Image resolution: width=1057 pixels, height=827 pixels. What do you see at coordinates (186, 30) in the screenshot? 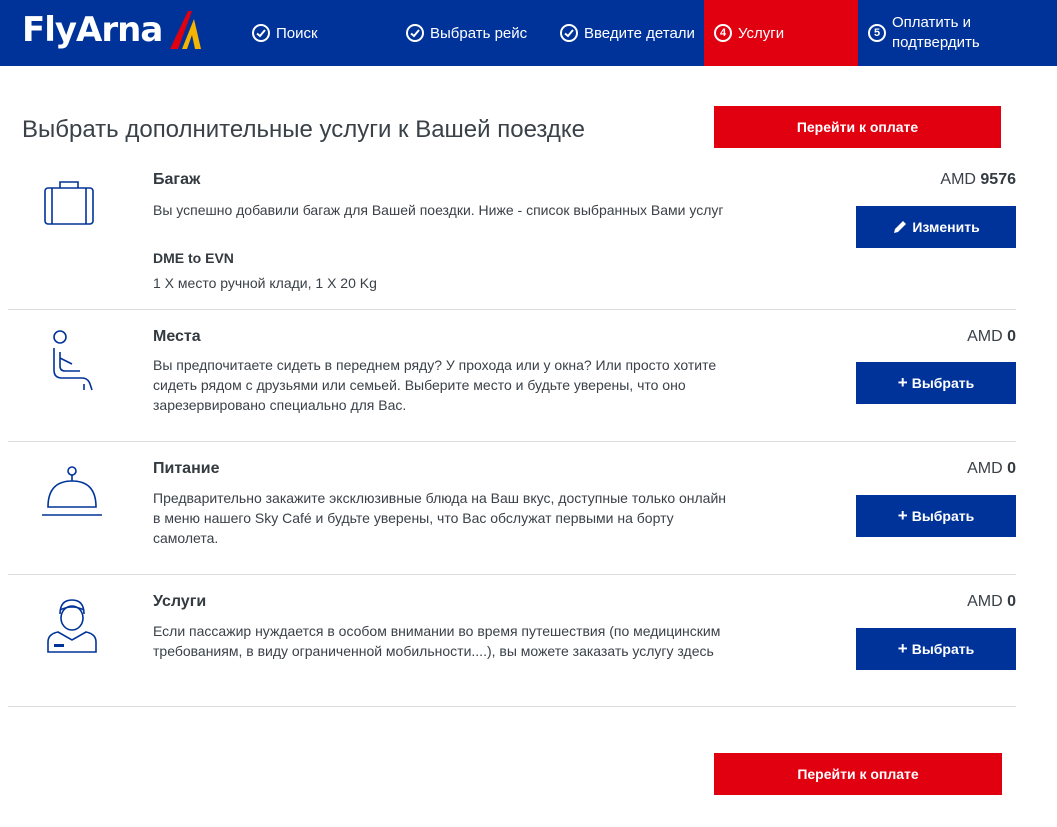
I see `logo-mark-icon` at bounding box center [186, 30].